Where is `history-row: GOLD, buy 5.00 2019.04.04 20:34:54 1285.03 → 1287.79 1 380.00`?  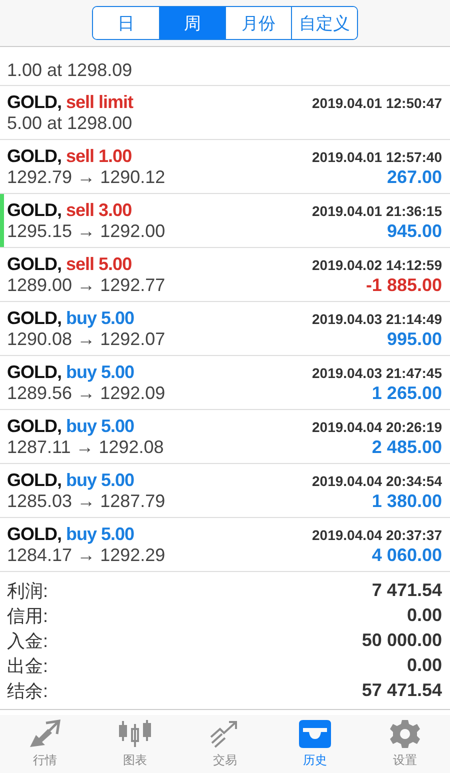
history-row: GOLD, buy 5.00 2019.04.04 20:34:54 1285.03 → 1287.79 1 380.00 is located at coordinates (225, 491).